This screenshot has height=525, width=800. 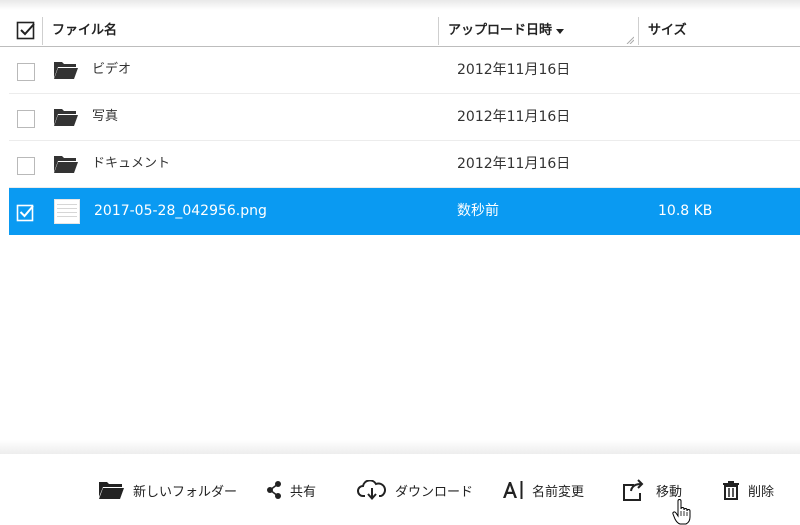 What do you see at coordinates (681, 512) in the screenshot?
I see `hand-pointer-icon` at bounding box center [681, 512].